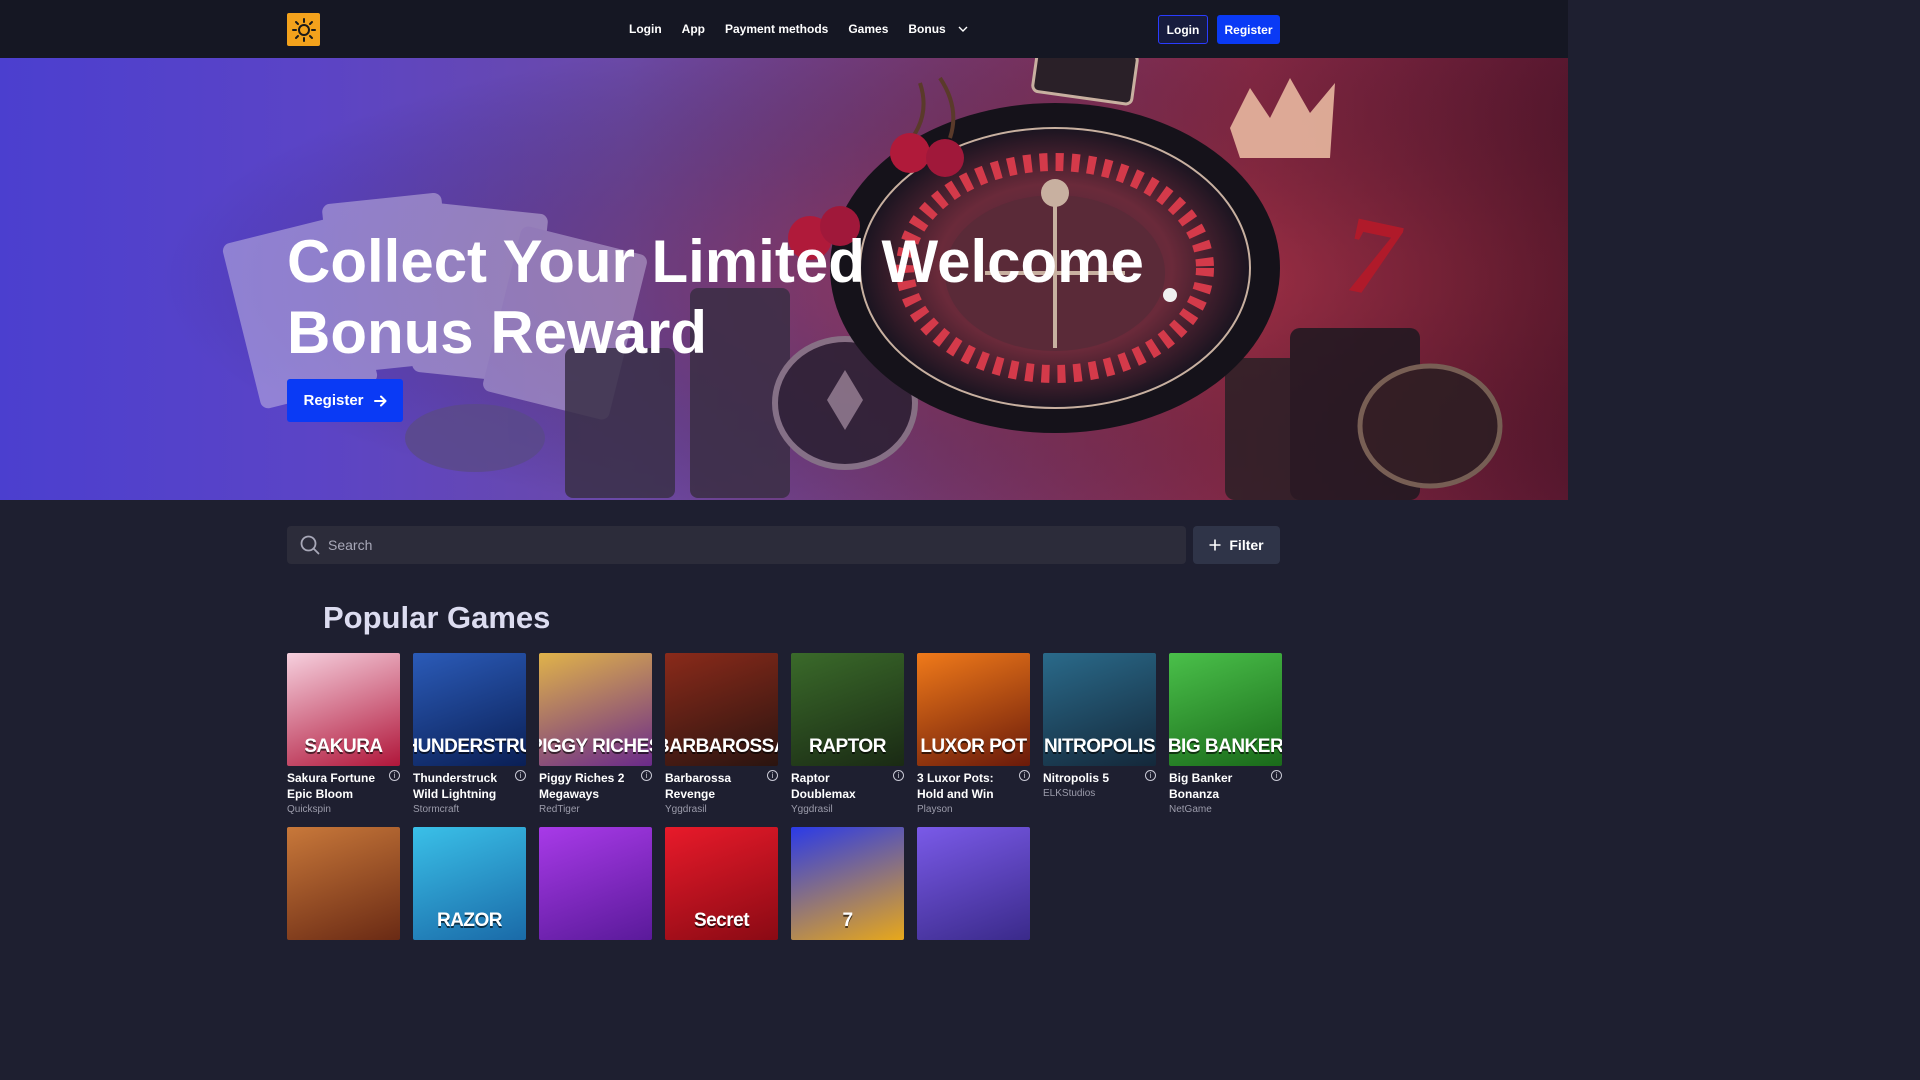  Describe the element at coordinates (645, 29) in the screenshot. I see `nav-login: Login` at that location.